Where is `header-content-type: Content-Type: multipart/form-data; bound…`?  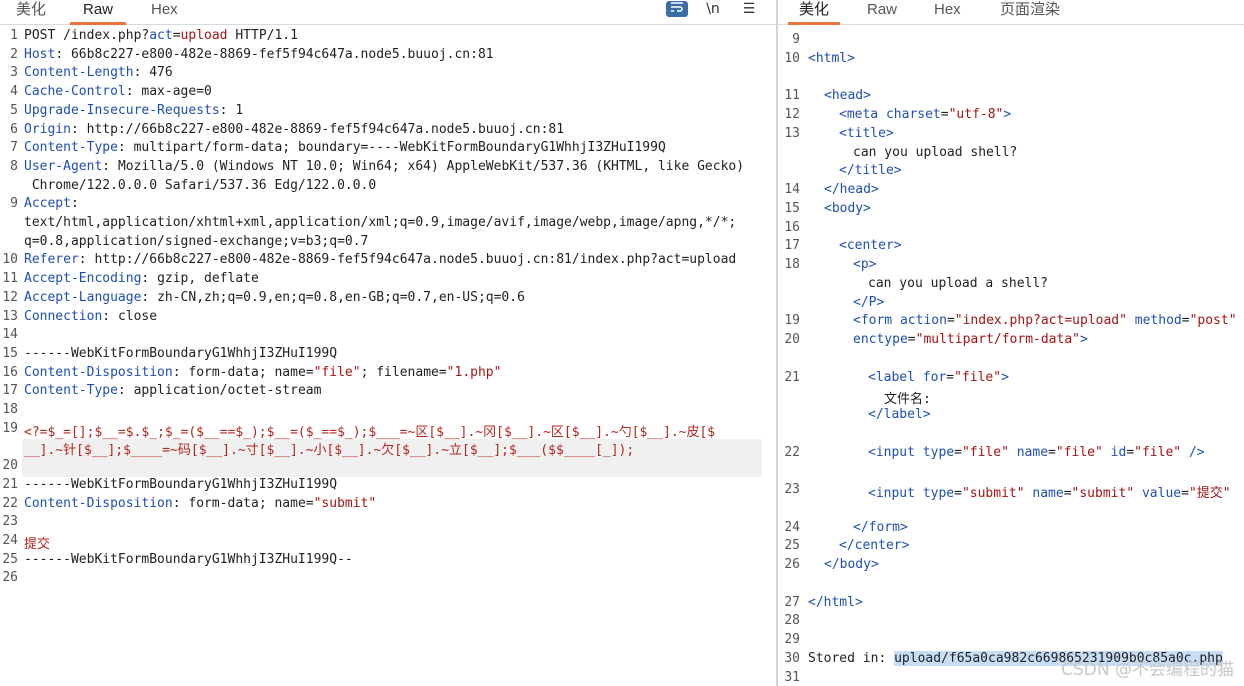 header-content-type: Content-Type: multipart/form-data; bound… is located at coordinates (345, 148).